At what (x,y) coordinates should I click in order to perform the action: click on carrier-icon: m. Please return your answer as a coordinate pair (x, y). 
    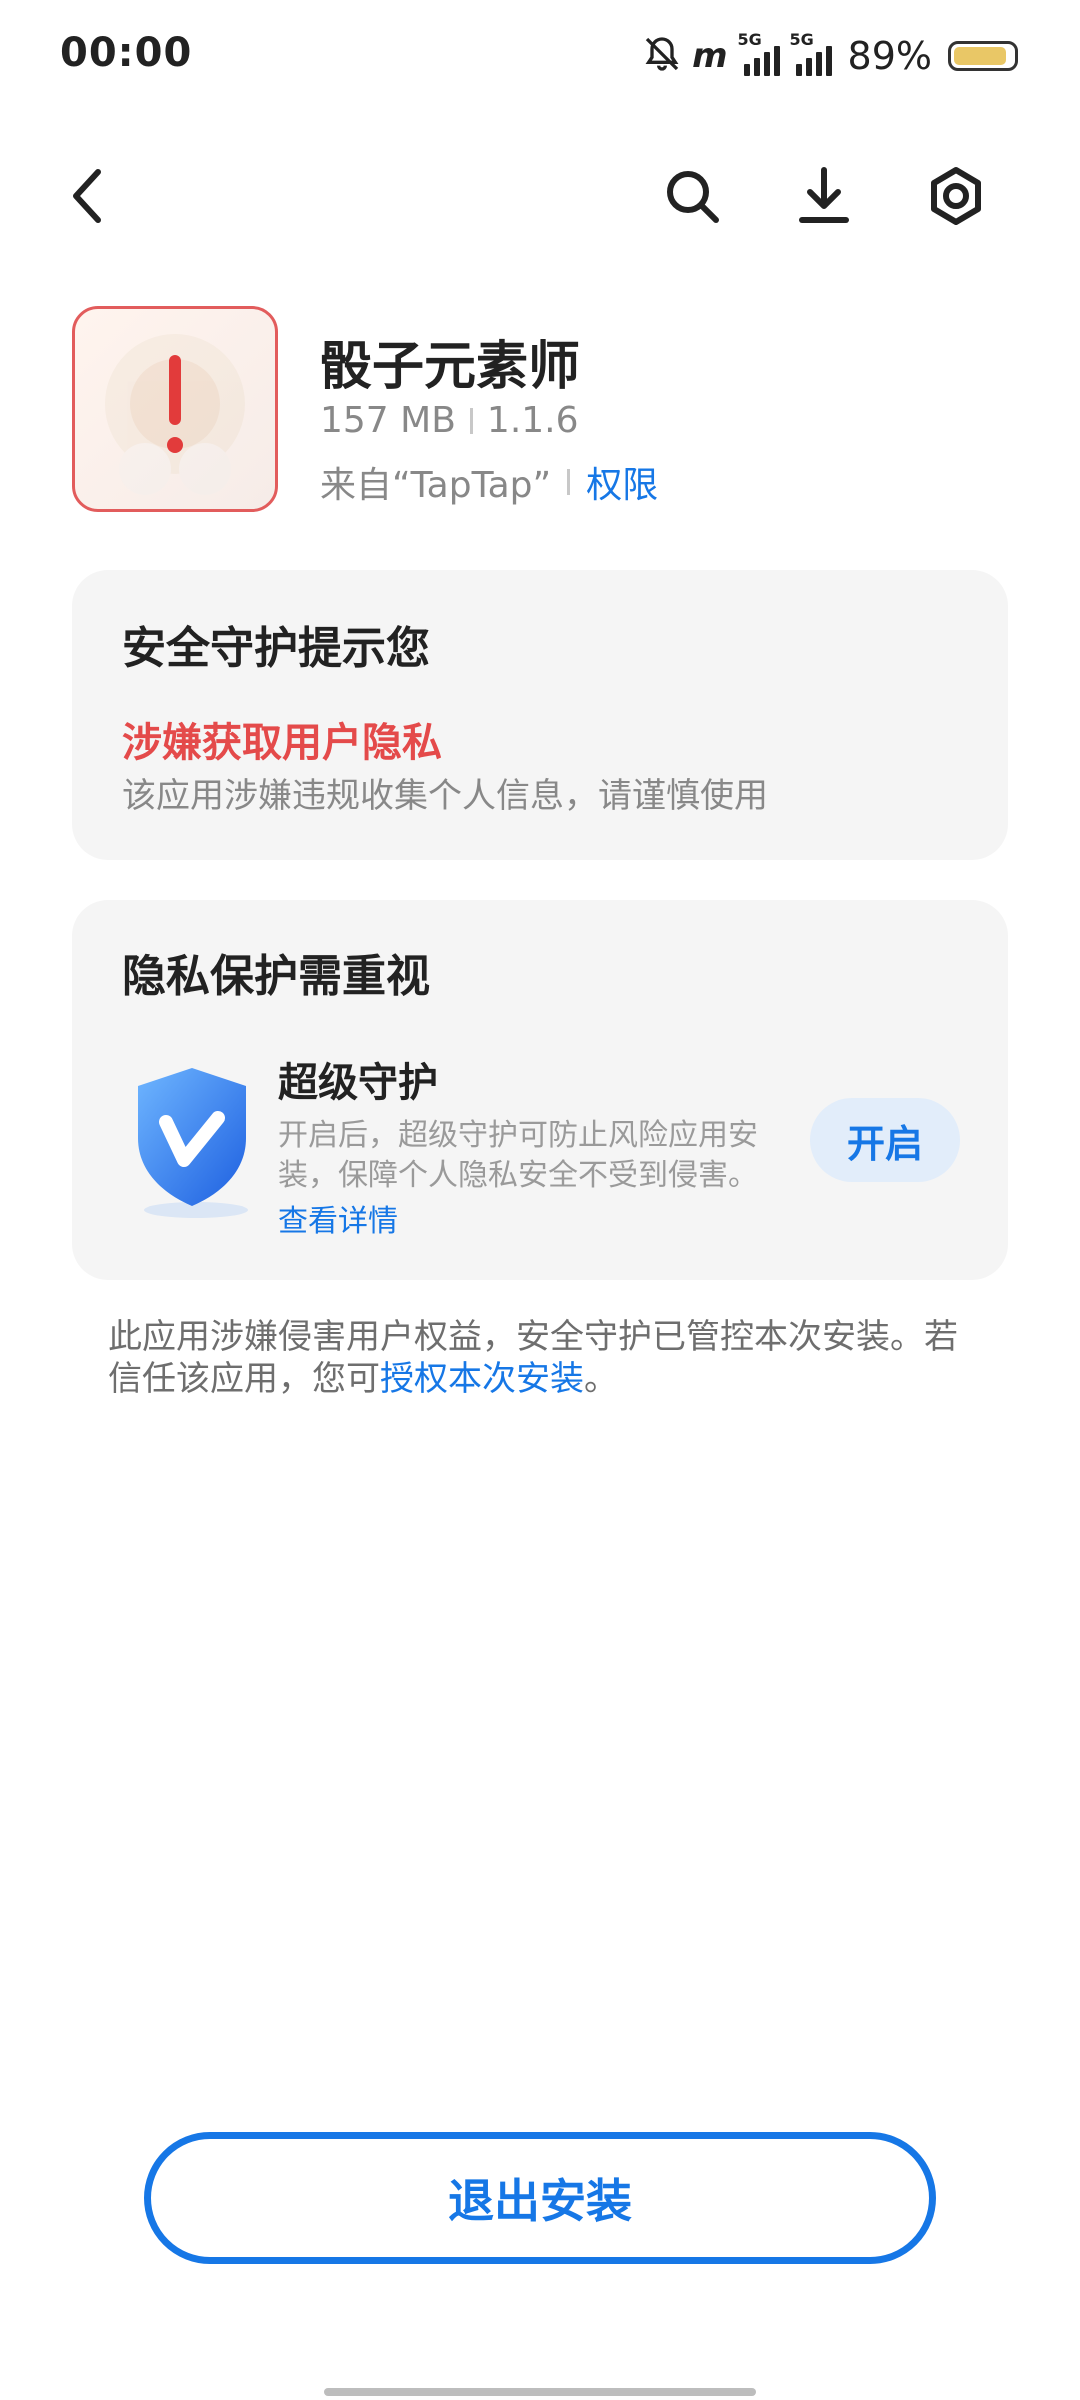
    Looking at the image, I should click on (710, 56).